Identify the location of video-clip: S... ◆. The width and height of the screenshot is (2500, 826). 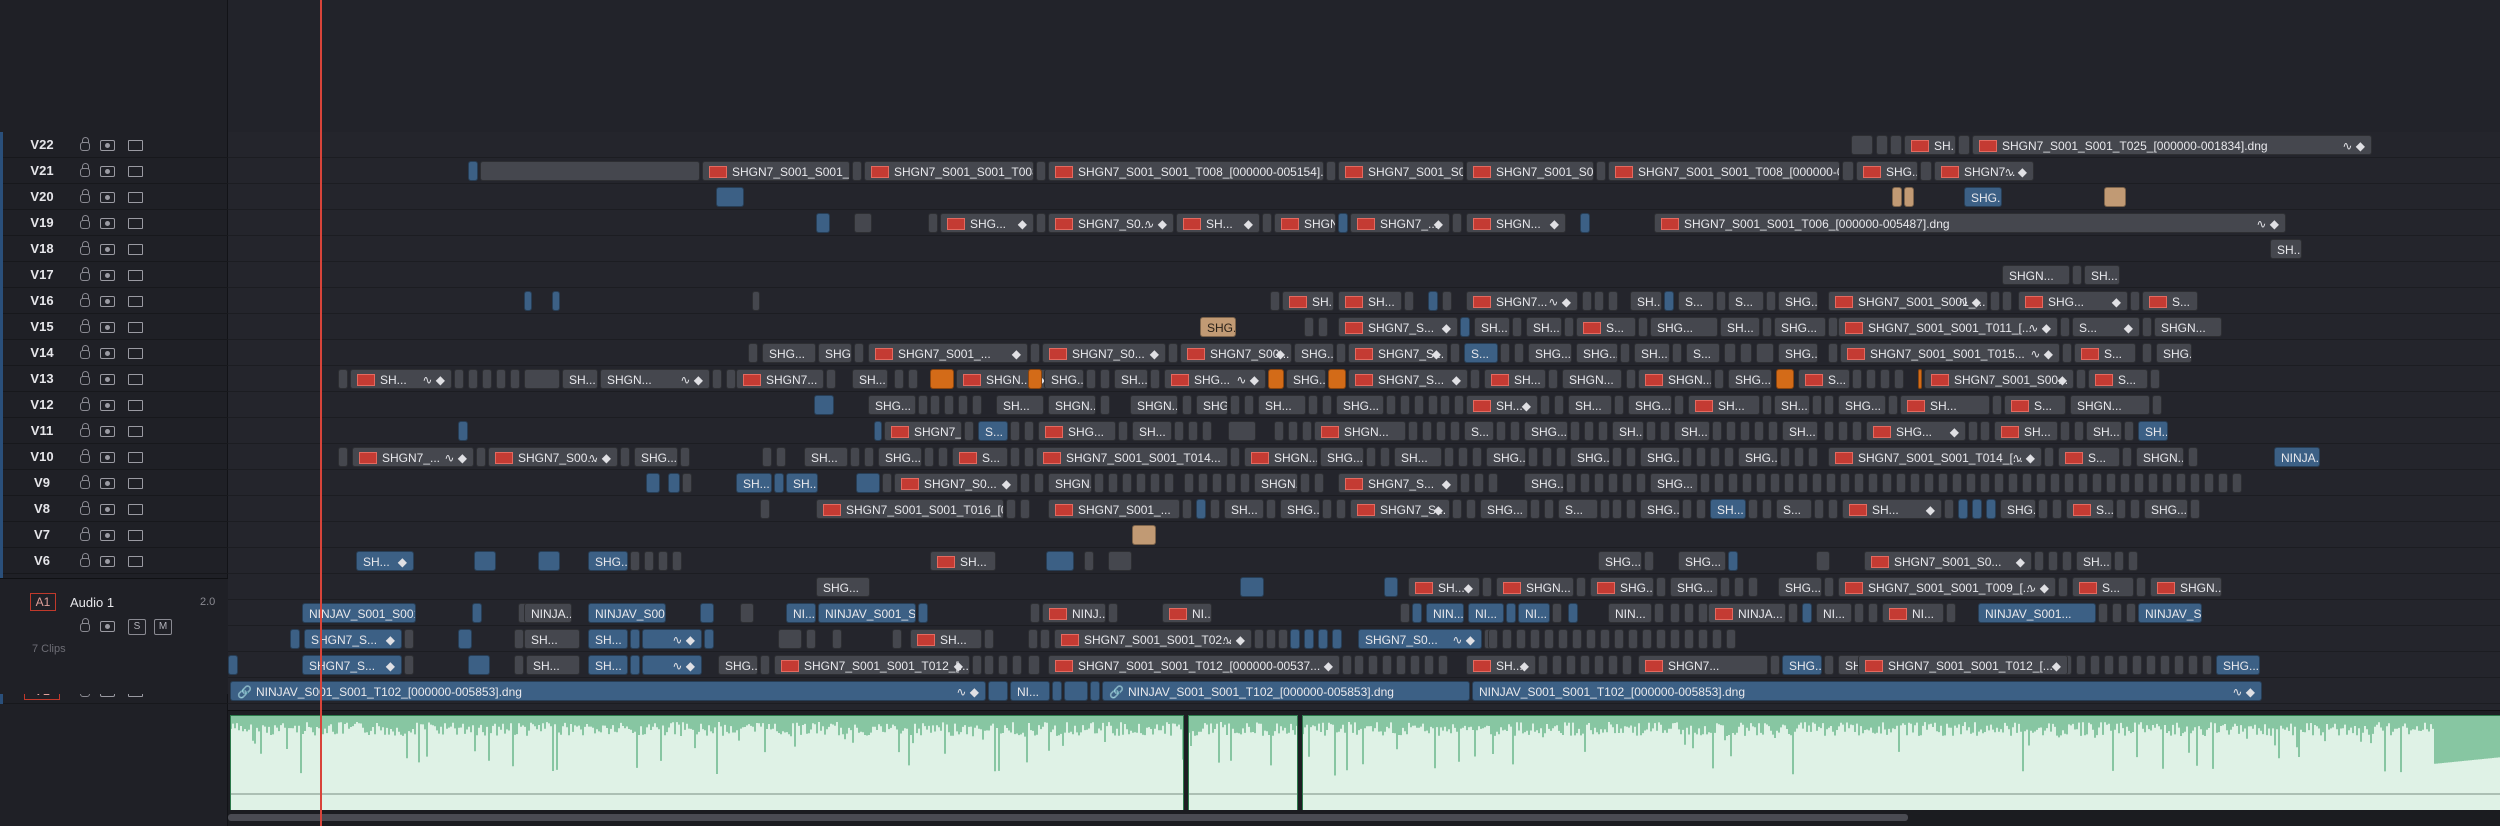
(2106, 327).